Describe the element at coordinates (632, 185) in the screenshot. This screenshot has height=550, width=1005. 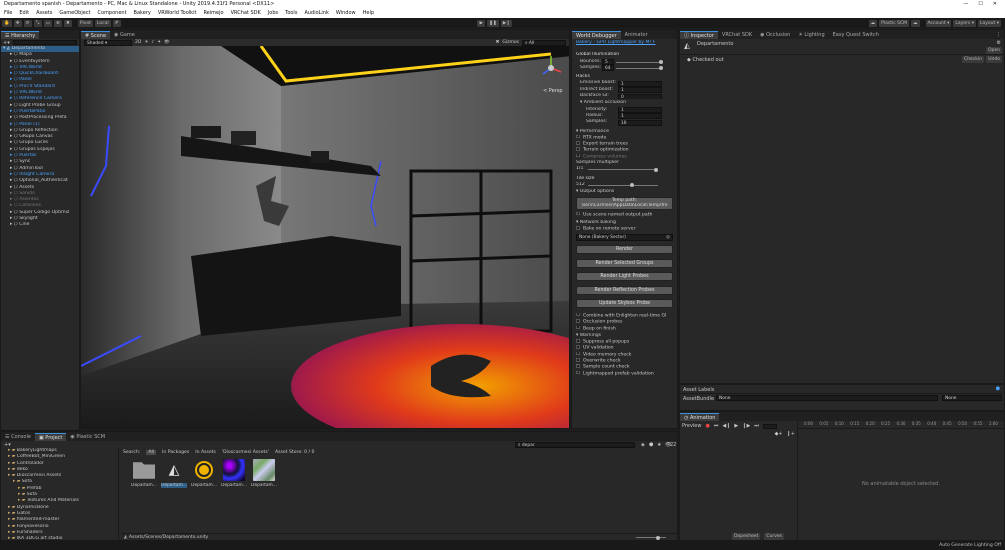
I see `tile-size-knob` at that location.